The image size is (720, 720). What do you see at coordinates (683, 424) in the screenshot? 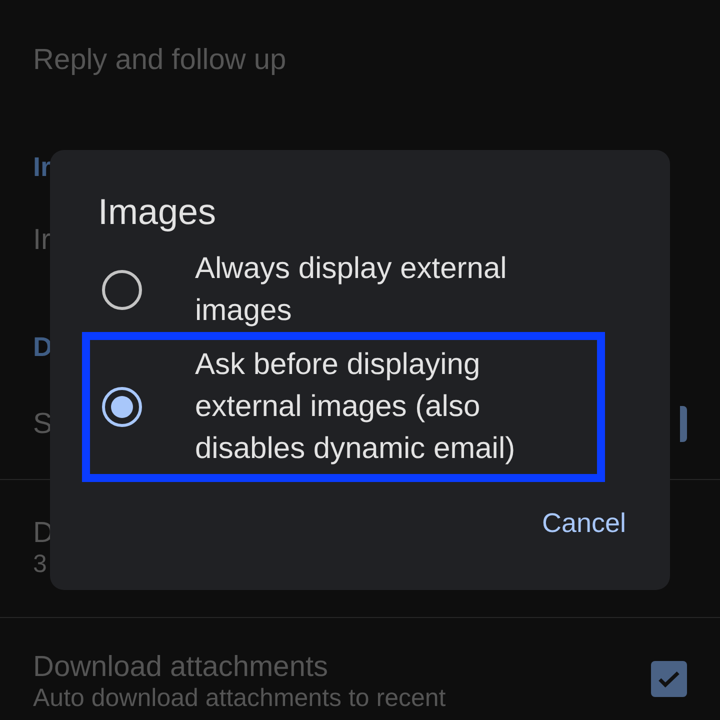
I see `partly-hidden-control` at bounding box center [683, 424].